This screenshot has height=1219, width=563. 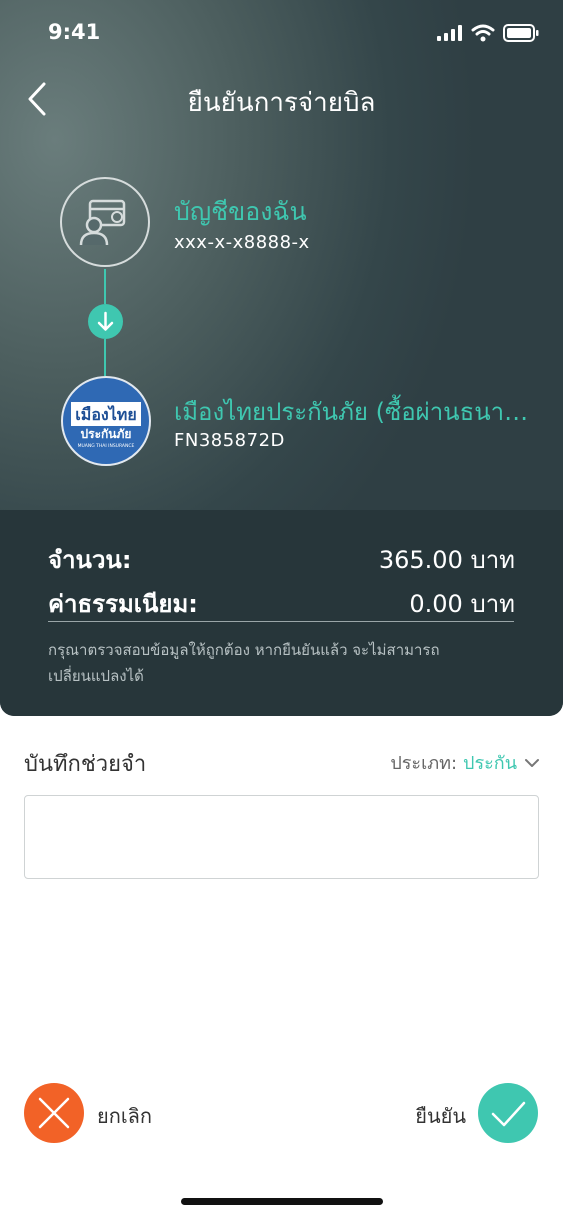 I want to click on battery-icon, so click(x=521, y=33).